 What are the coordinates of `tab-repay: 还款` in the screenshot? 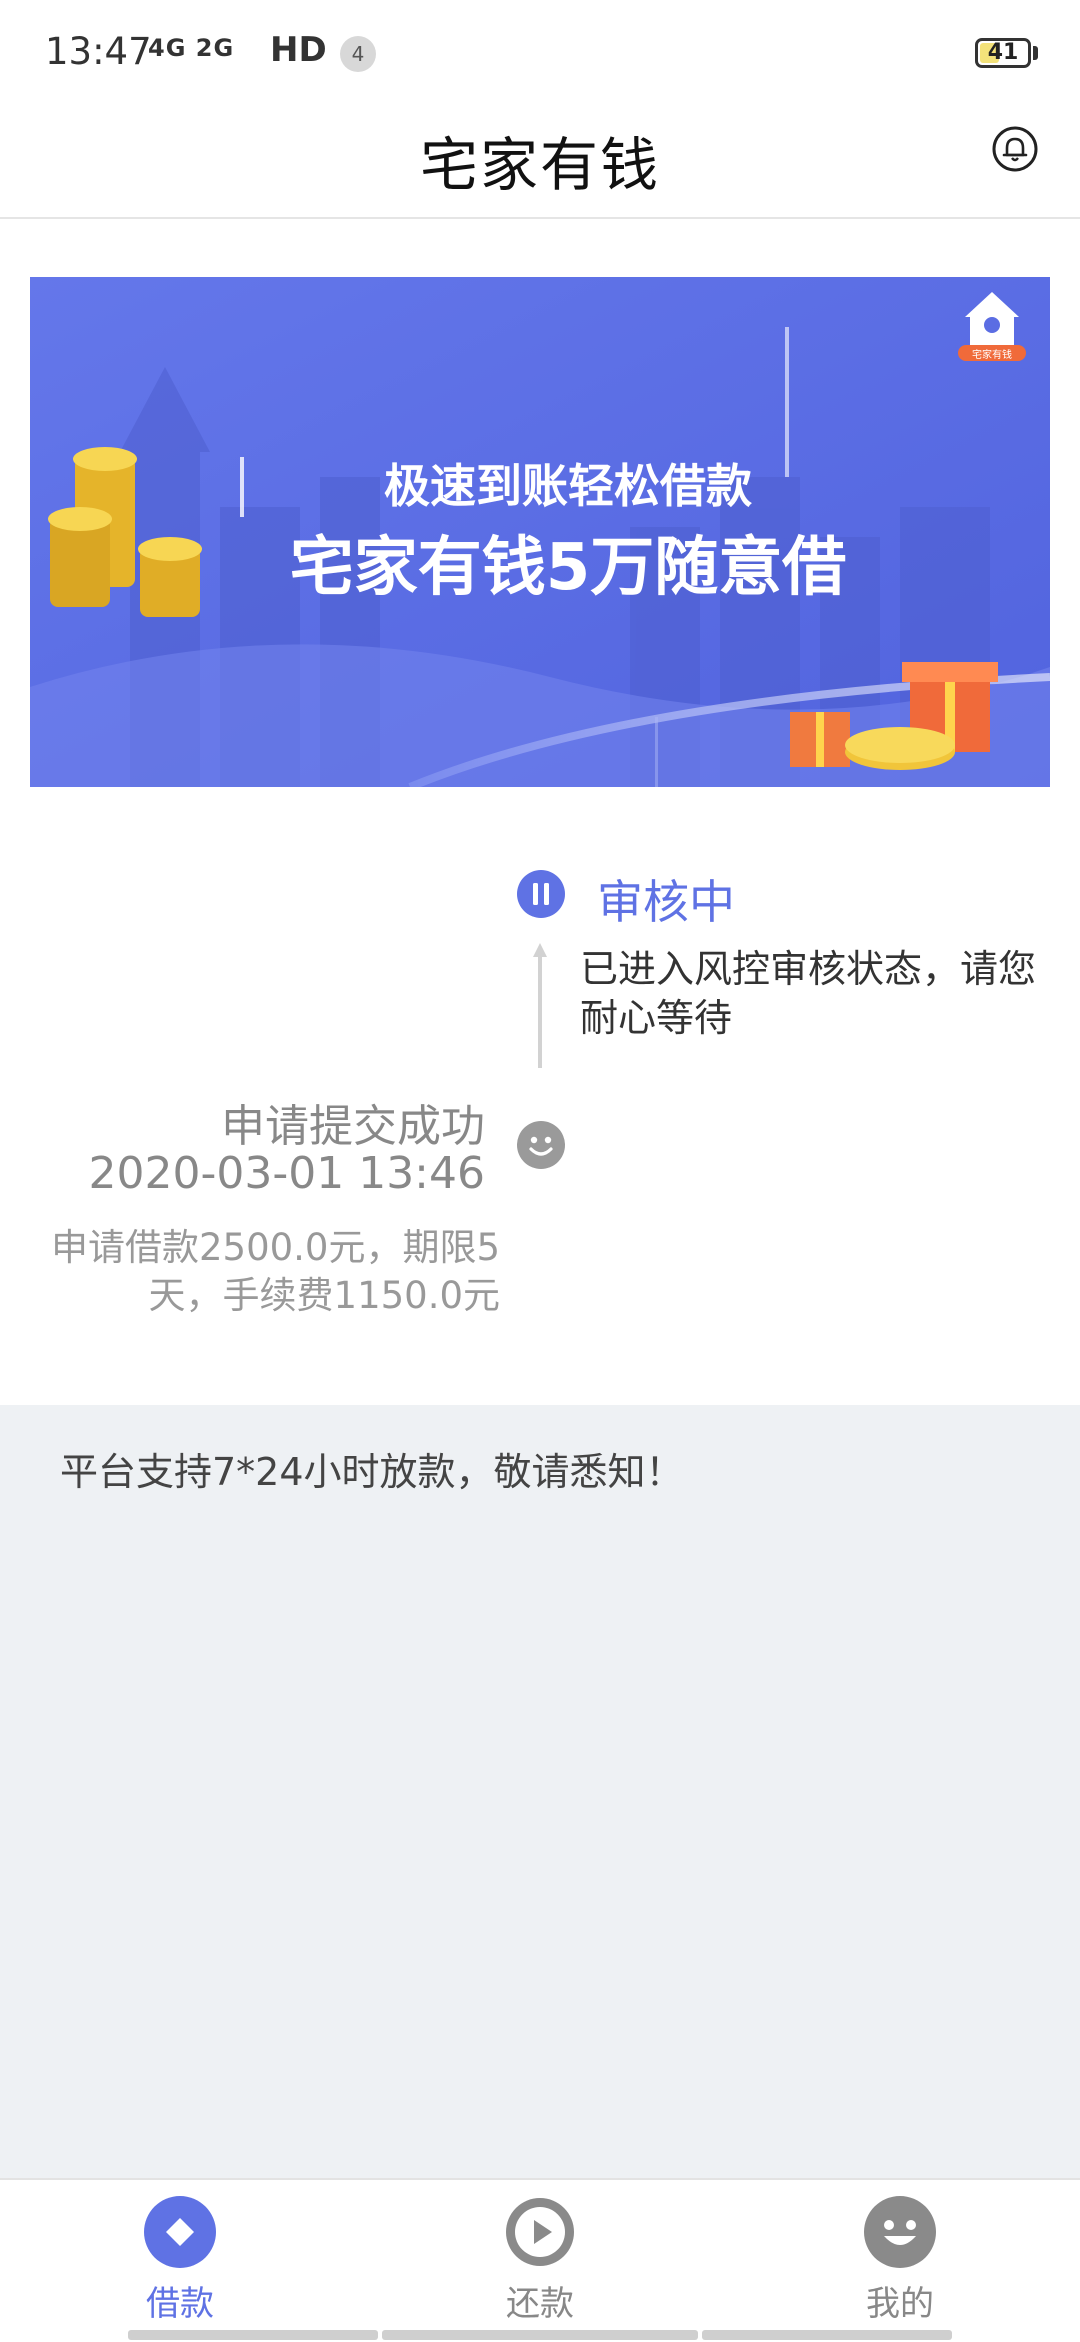 It's located at (540, 2261).